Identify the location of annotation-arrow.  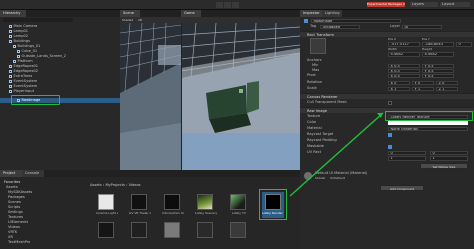
(336, 154).